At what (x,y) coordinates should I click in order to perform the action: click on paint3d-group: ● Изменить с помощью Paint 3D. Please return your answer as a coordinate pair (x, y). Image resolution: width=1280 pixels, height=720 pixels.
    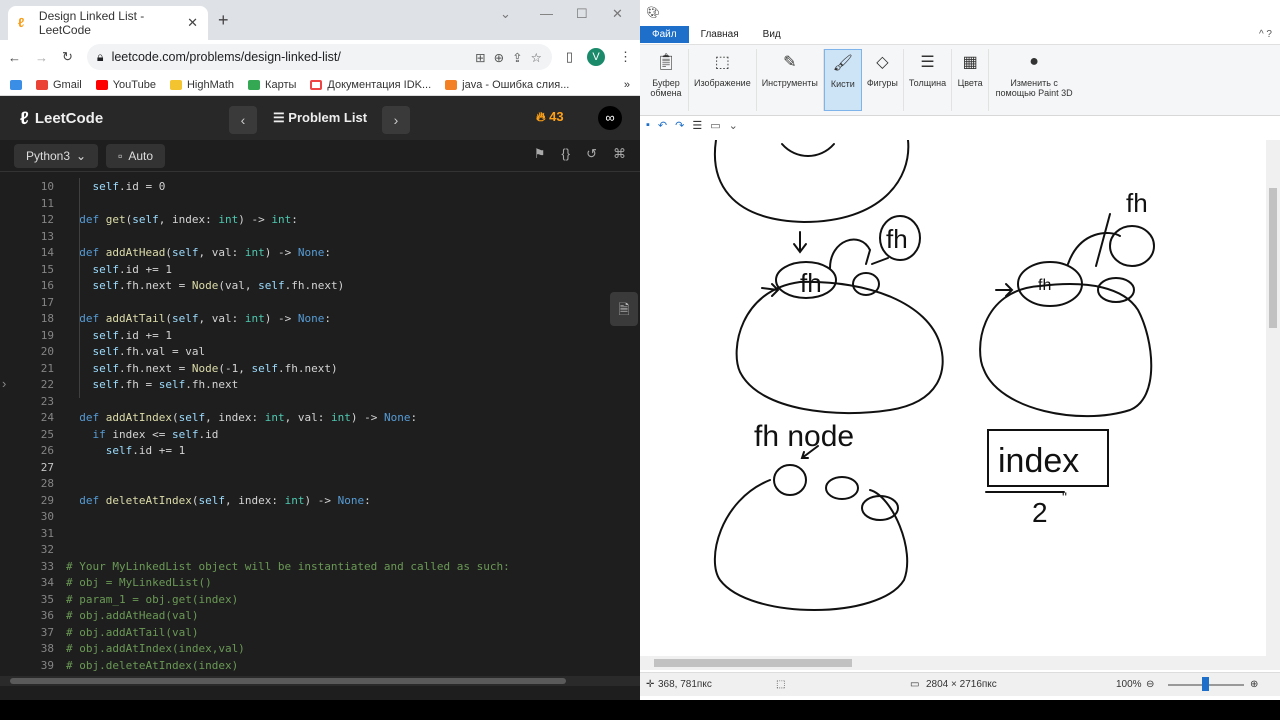
    Looking at the image, I should click on (1034, 80).